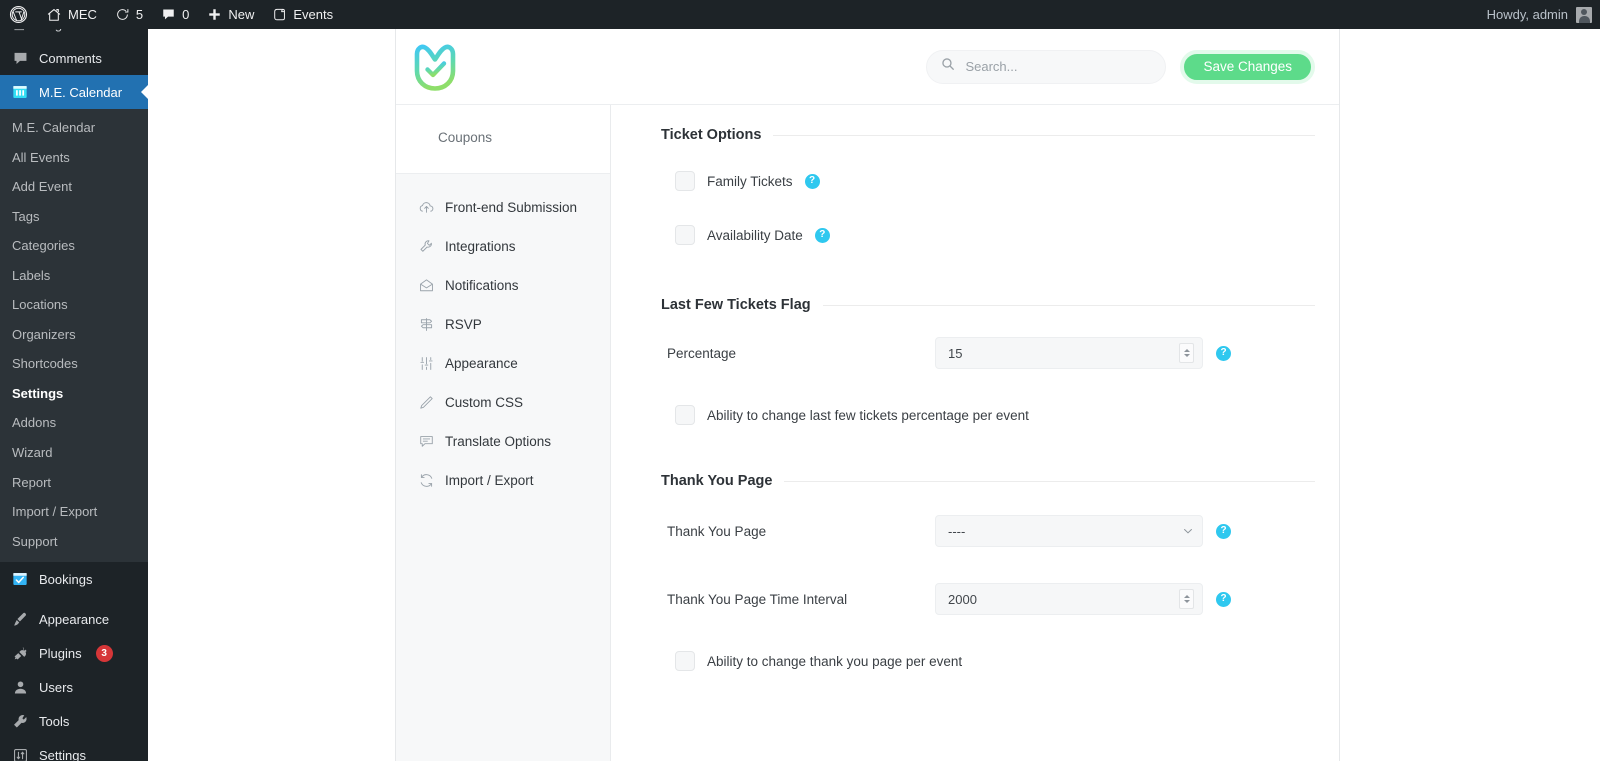 The width and height of the screenshot is (1600, 761). I want to click on field-thank-you-page-time-interval: Thank You Page Time Interval 2000 ?, so click(991, 599).